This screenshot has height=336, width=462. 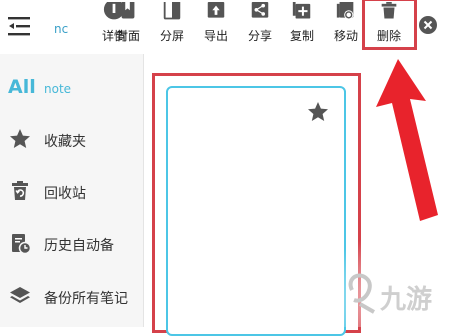 I want to click on split-screen-icon, so click(x=172, y=11).